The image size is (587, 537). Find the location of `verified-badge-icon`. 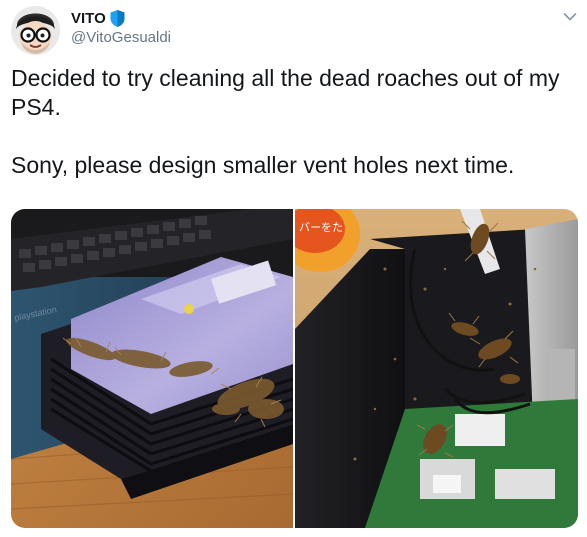

verified-badge-icon is located at coordinates (117, 18).